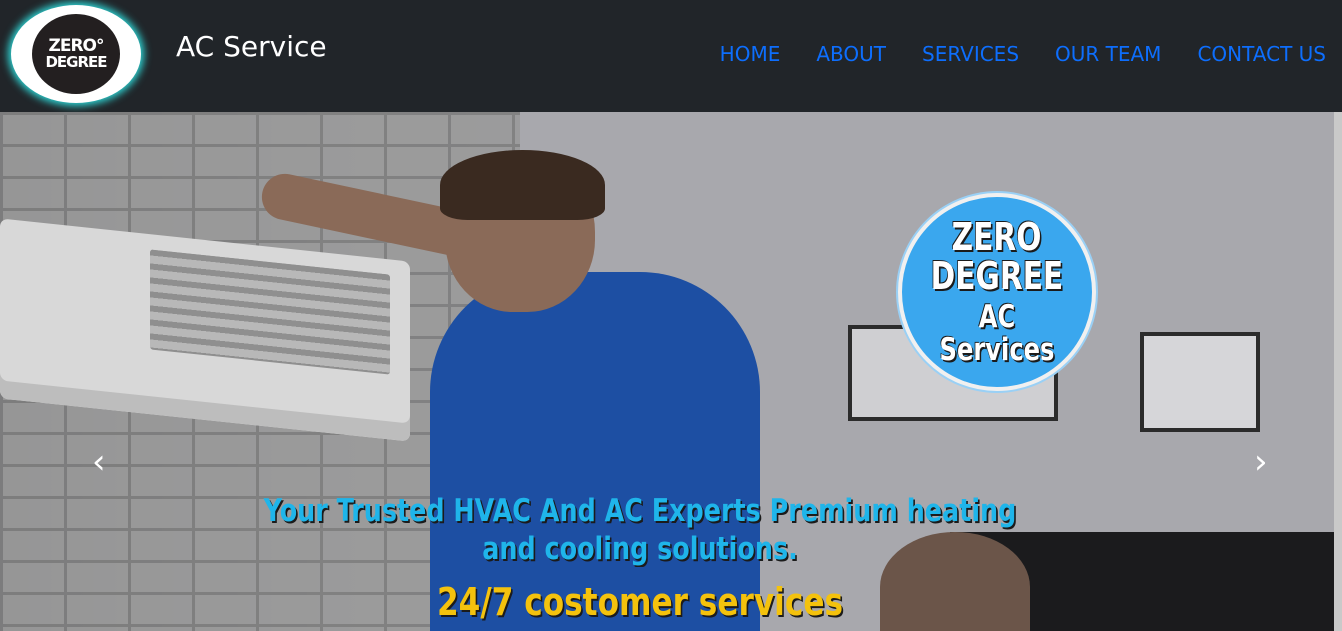  I want to click on main-nav: HOME ABOUT SERVICES OUR TEAM CONTACT US, so click(1023, 54).